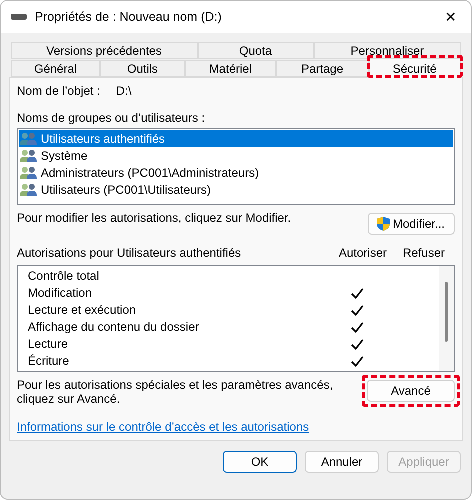 The height and width of the screenshot is (500, 472). I want to click on column-header: Refuser, so click(424, 253).